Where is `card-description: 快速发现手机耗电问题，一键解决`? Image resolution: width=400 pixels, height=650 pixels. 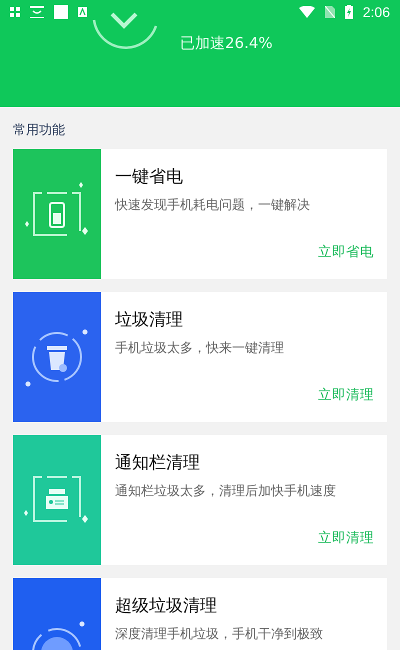
card-description: 快速发现手机耗电问题，一键解决 is located at coordinates (213, 205).